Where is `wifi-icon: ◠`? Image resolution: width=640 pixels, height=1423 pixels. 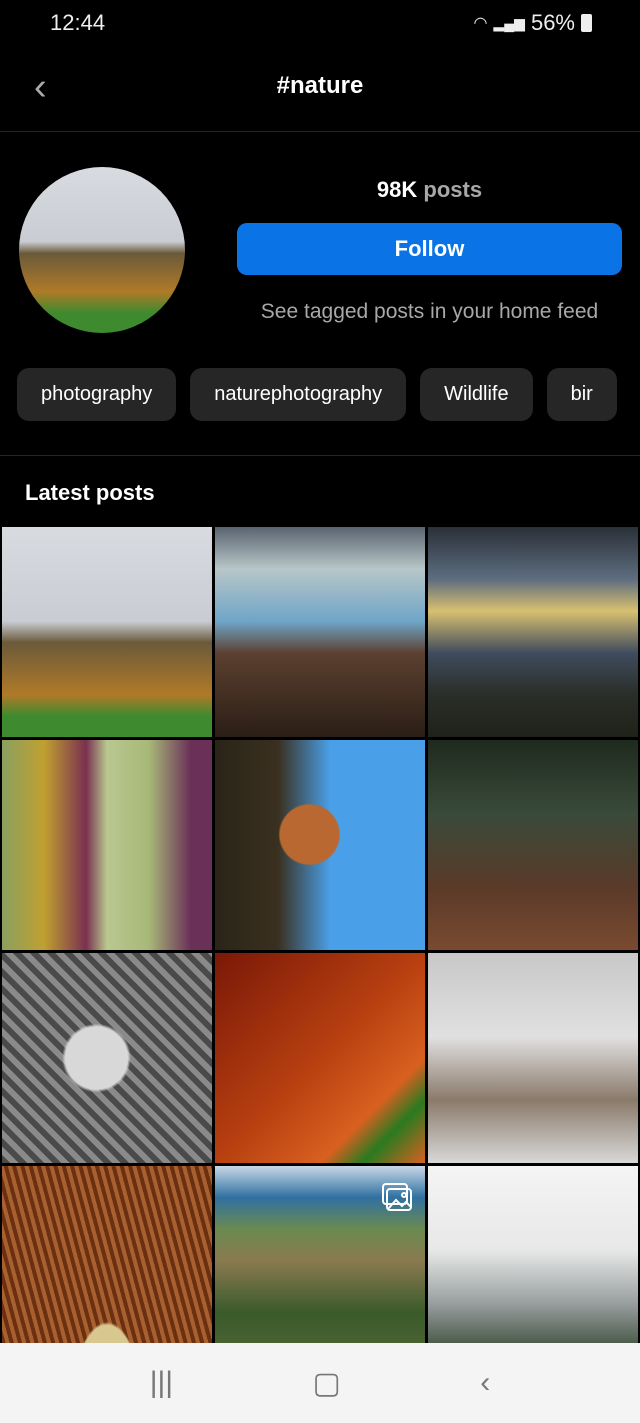
wifi-icon: ◠ is located at coordinates (480, 23).